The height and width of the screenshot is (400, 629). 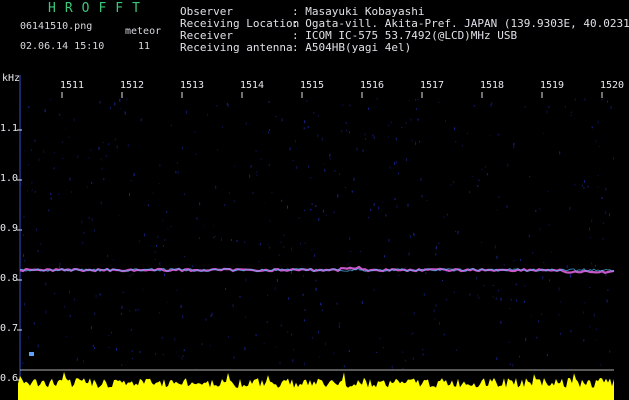 I want to click on receiver-label: Receiver, so click(x=206, y=35).